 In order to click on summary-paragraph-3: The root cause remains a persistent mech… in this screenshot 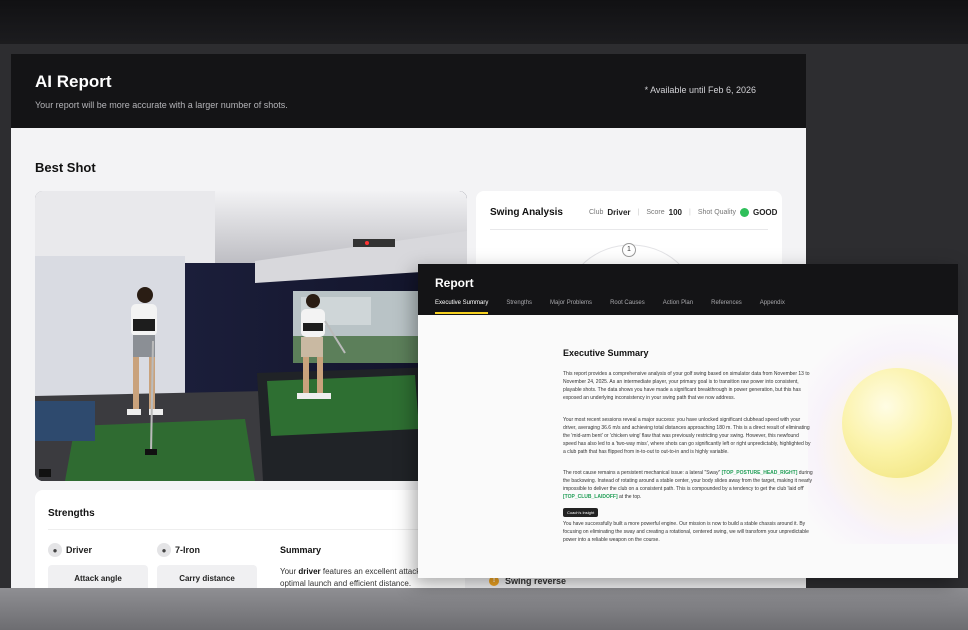, I will do `click(688, 485)`.